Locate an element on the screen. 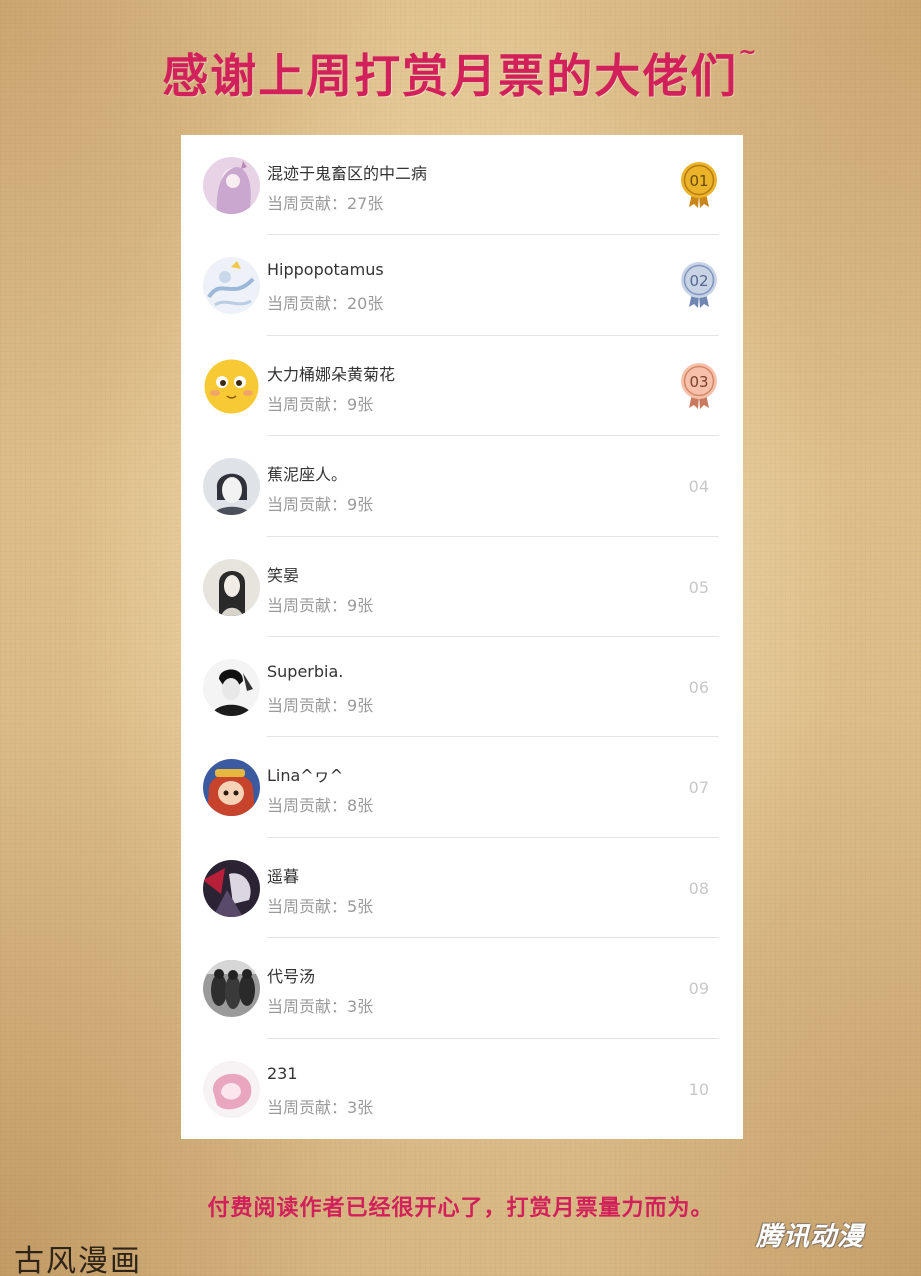  list-item: 大力桶娜朵黄菊花 当周贡献：9张 03 is located at coordinates (462, 386).